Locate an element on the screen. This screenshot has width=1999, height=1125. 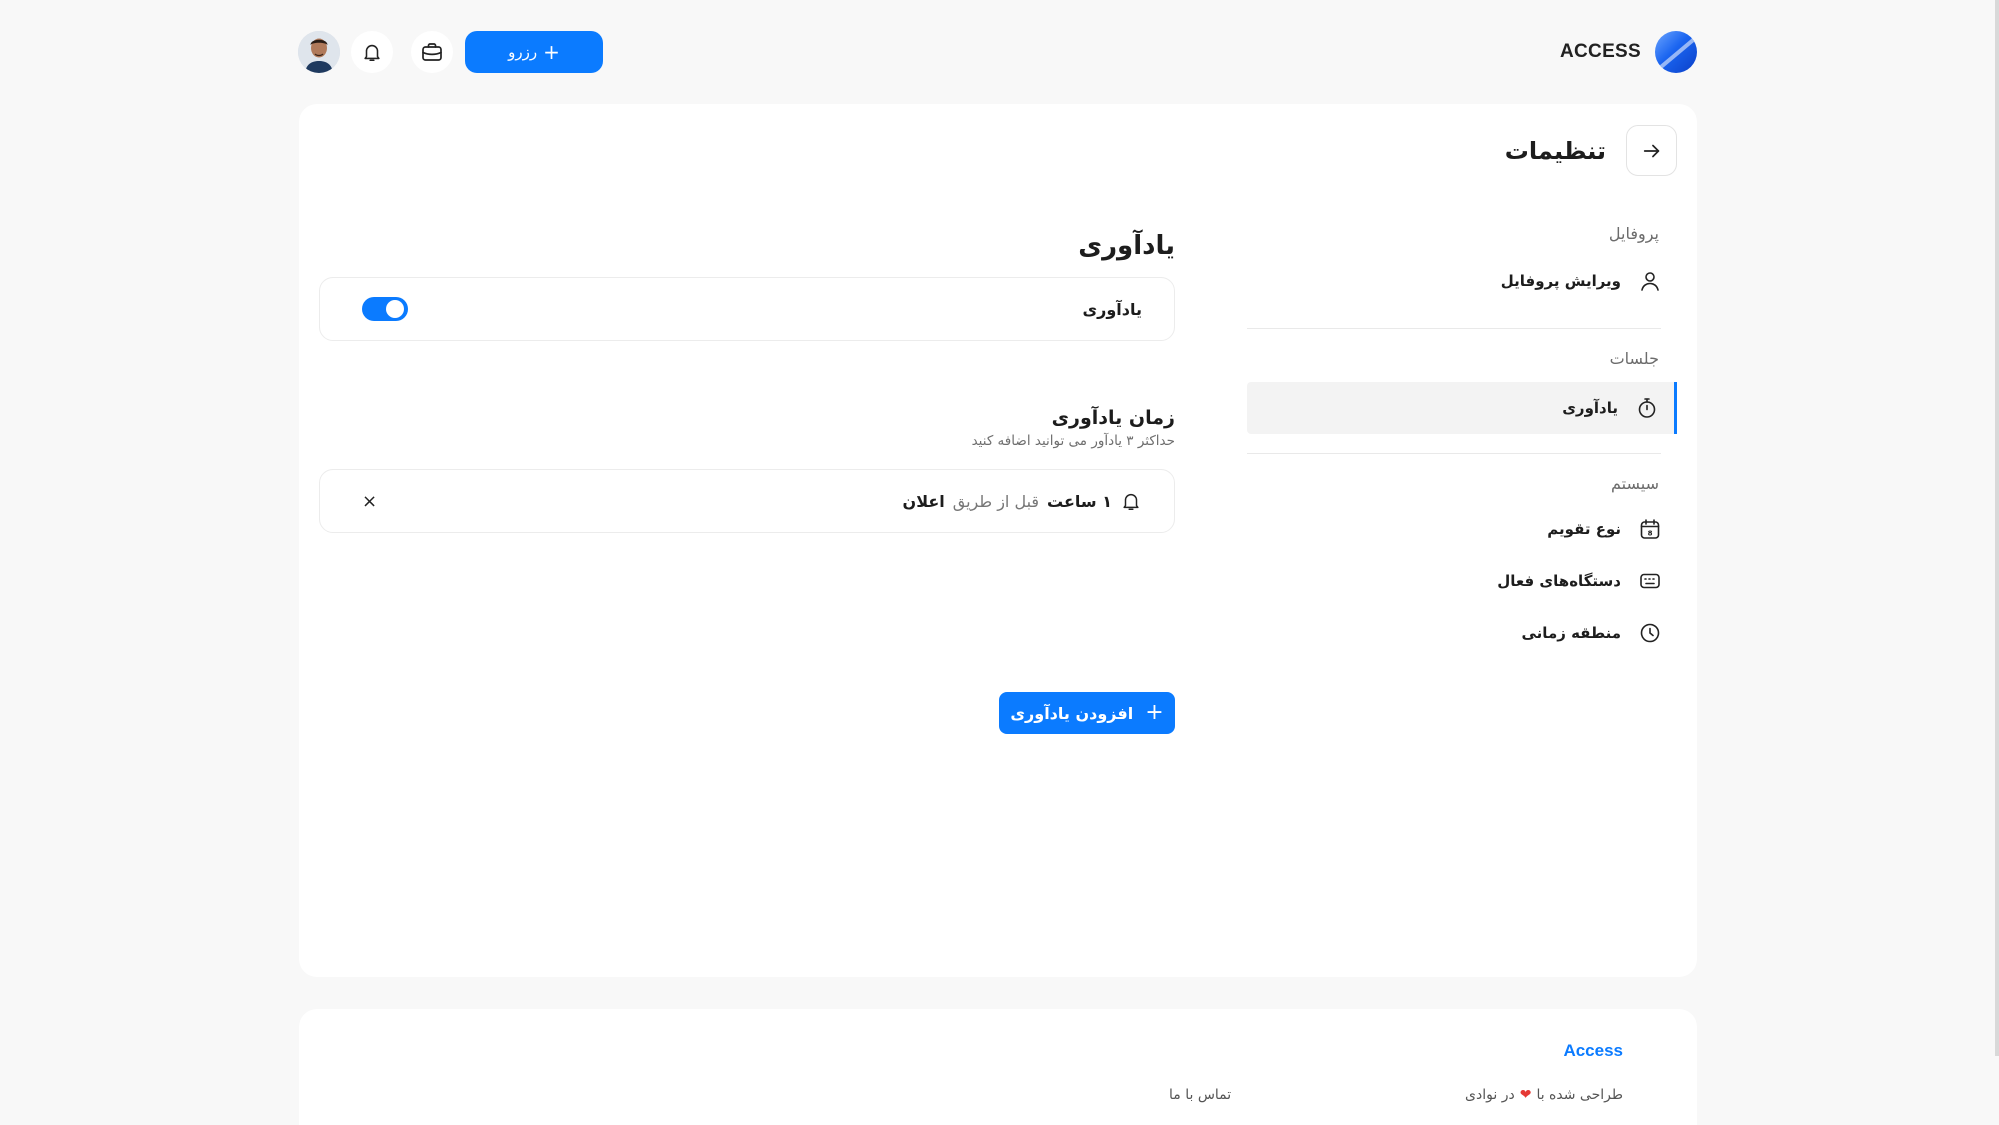
clock-icon is located at coordinates (1650, 633).